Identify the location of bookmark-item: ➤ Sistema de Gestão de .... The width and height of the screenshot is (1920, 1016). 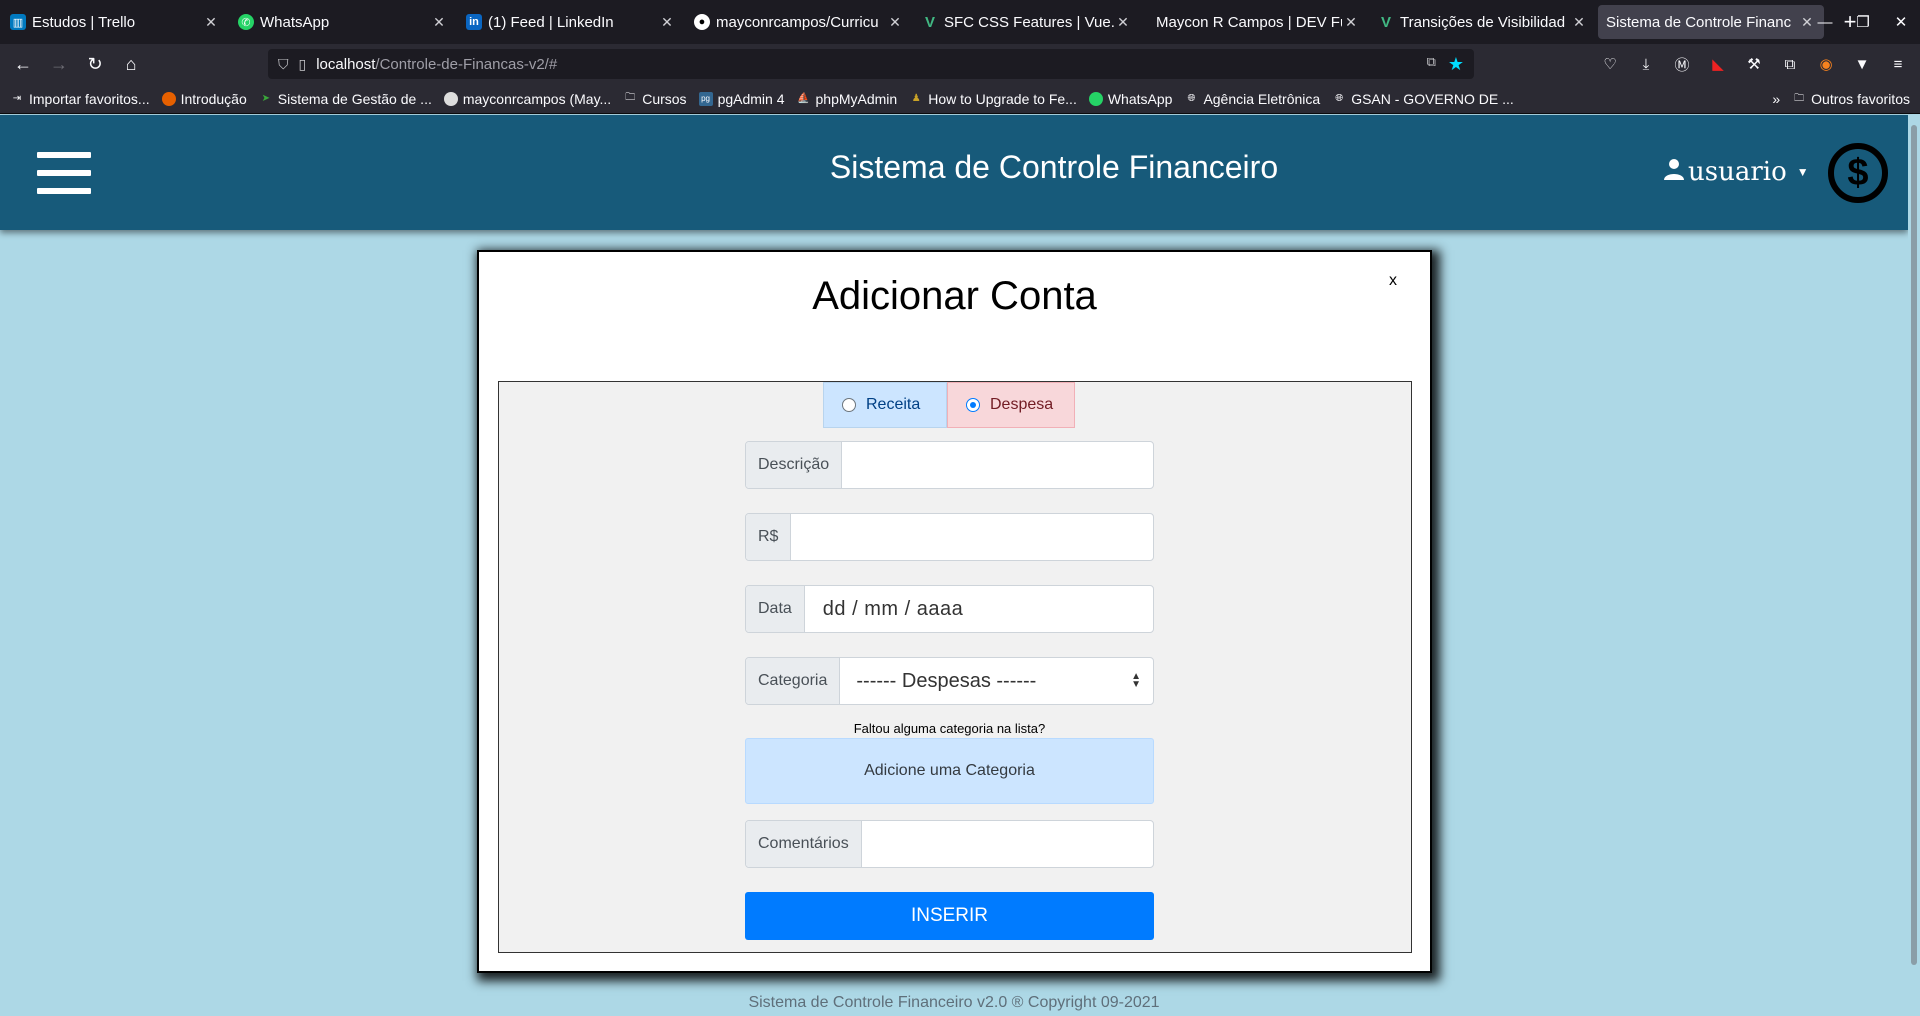
(345, 99).